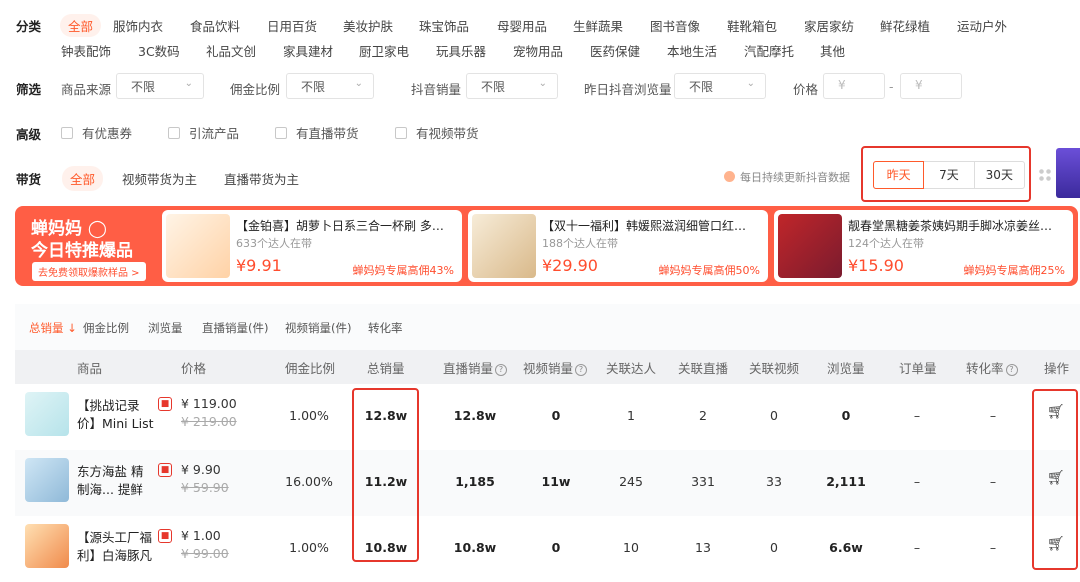  I want to click on lives-cell: 13, so click(703, 547).